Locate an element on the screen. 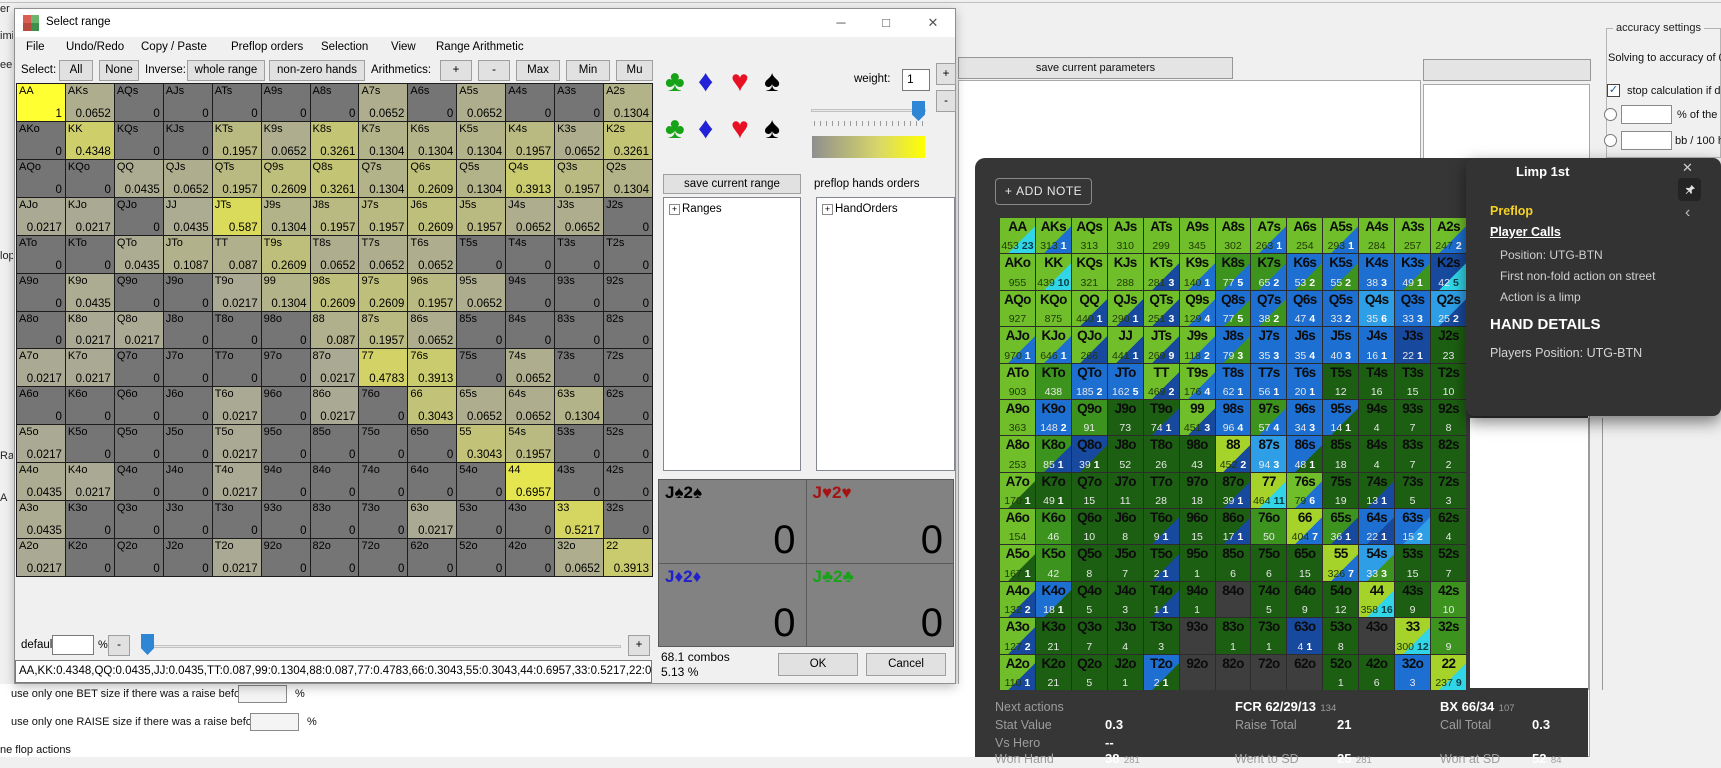 This screenshot has height=768, width=1721. stat-cell-84s: 84s 4 is located at coordinates (1377, 454).